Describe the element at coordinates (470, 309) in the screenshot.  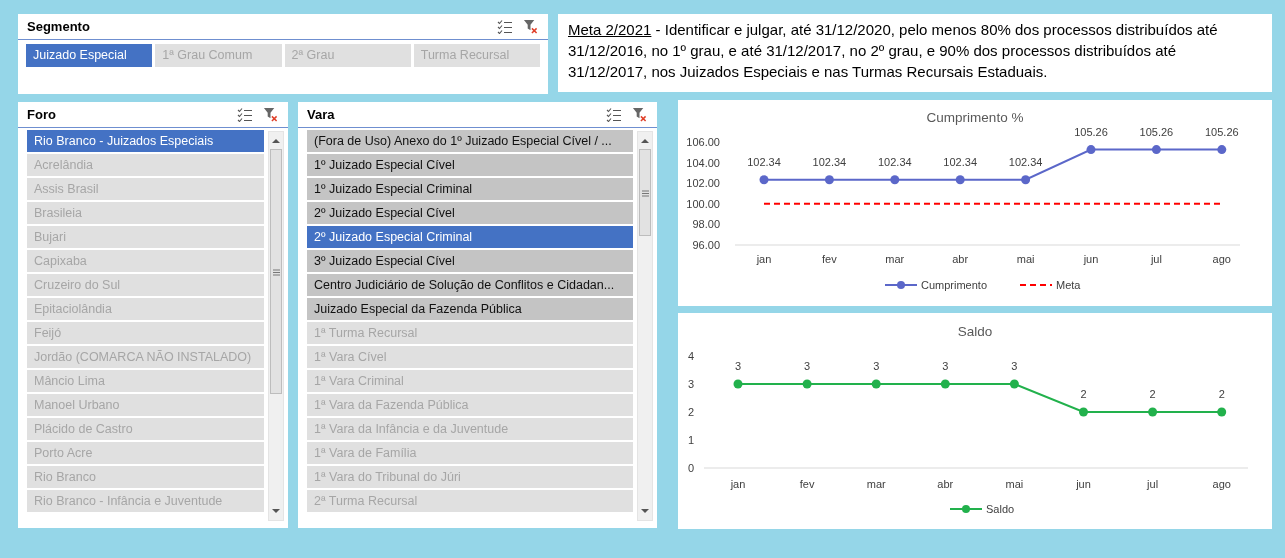
I see `slicer-item: Juizado Especial da Fazenda Pública` at that location.